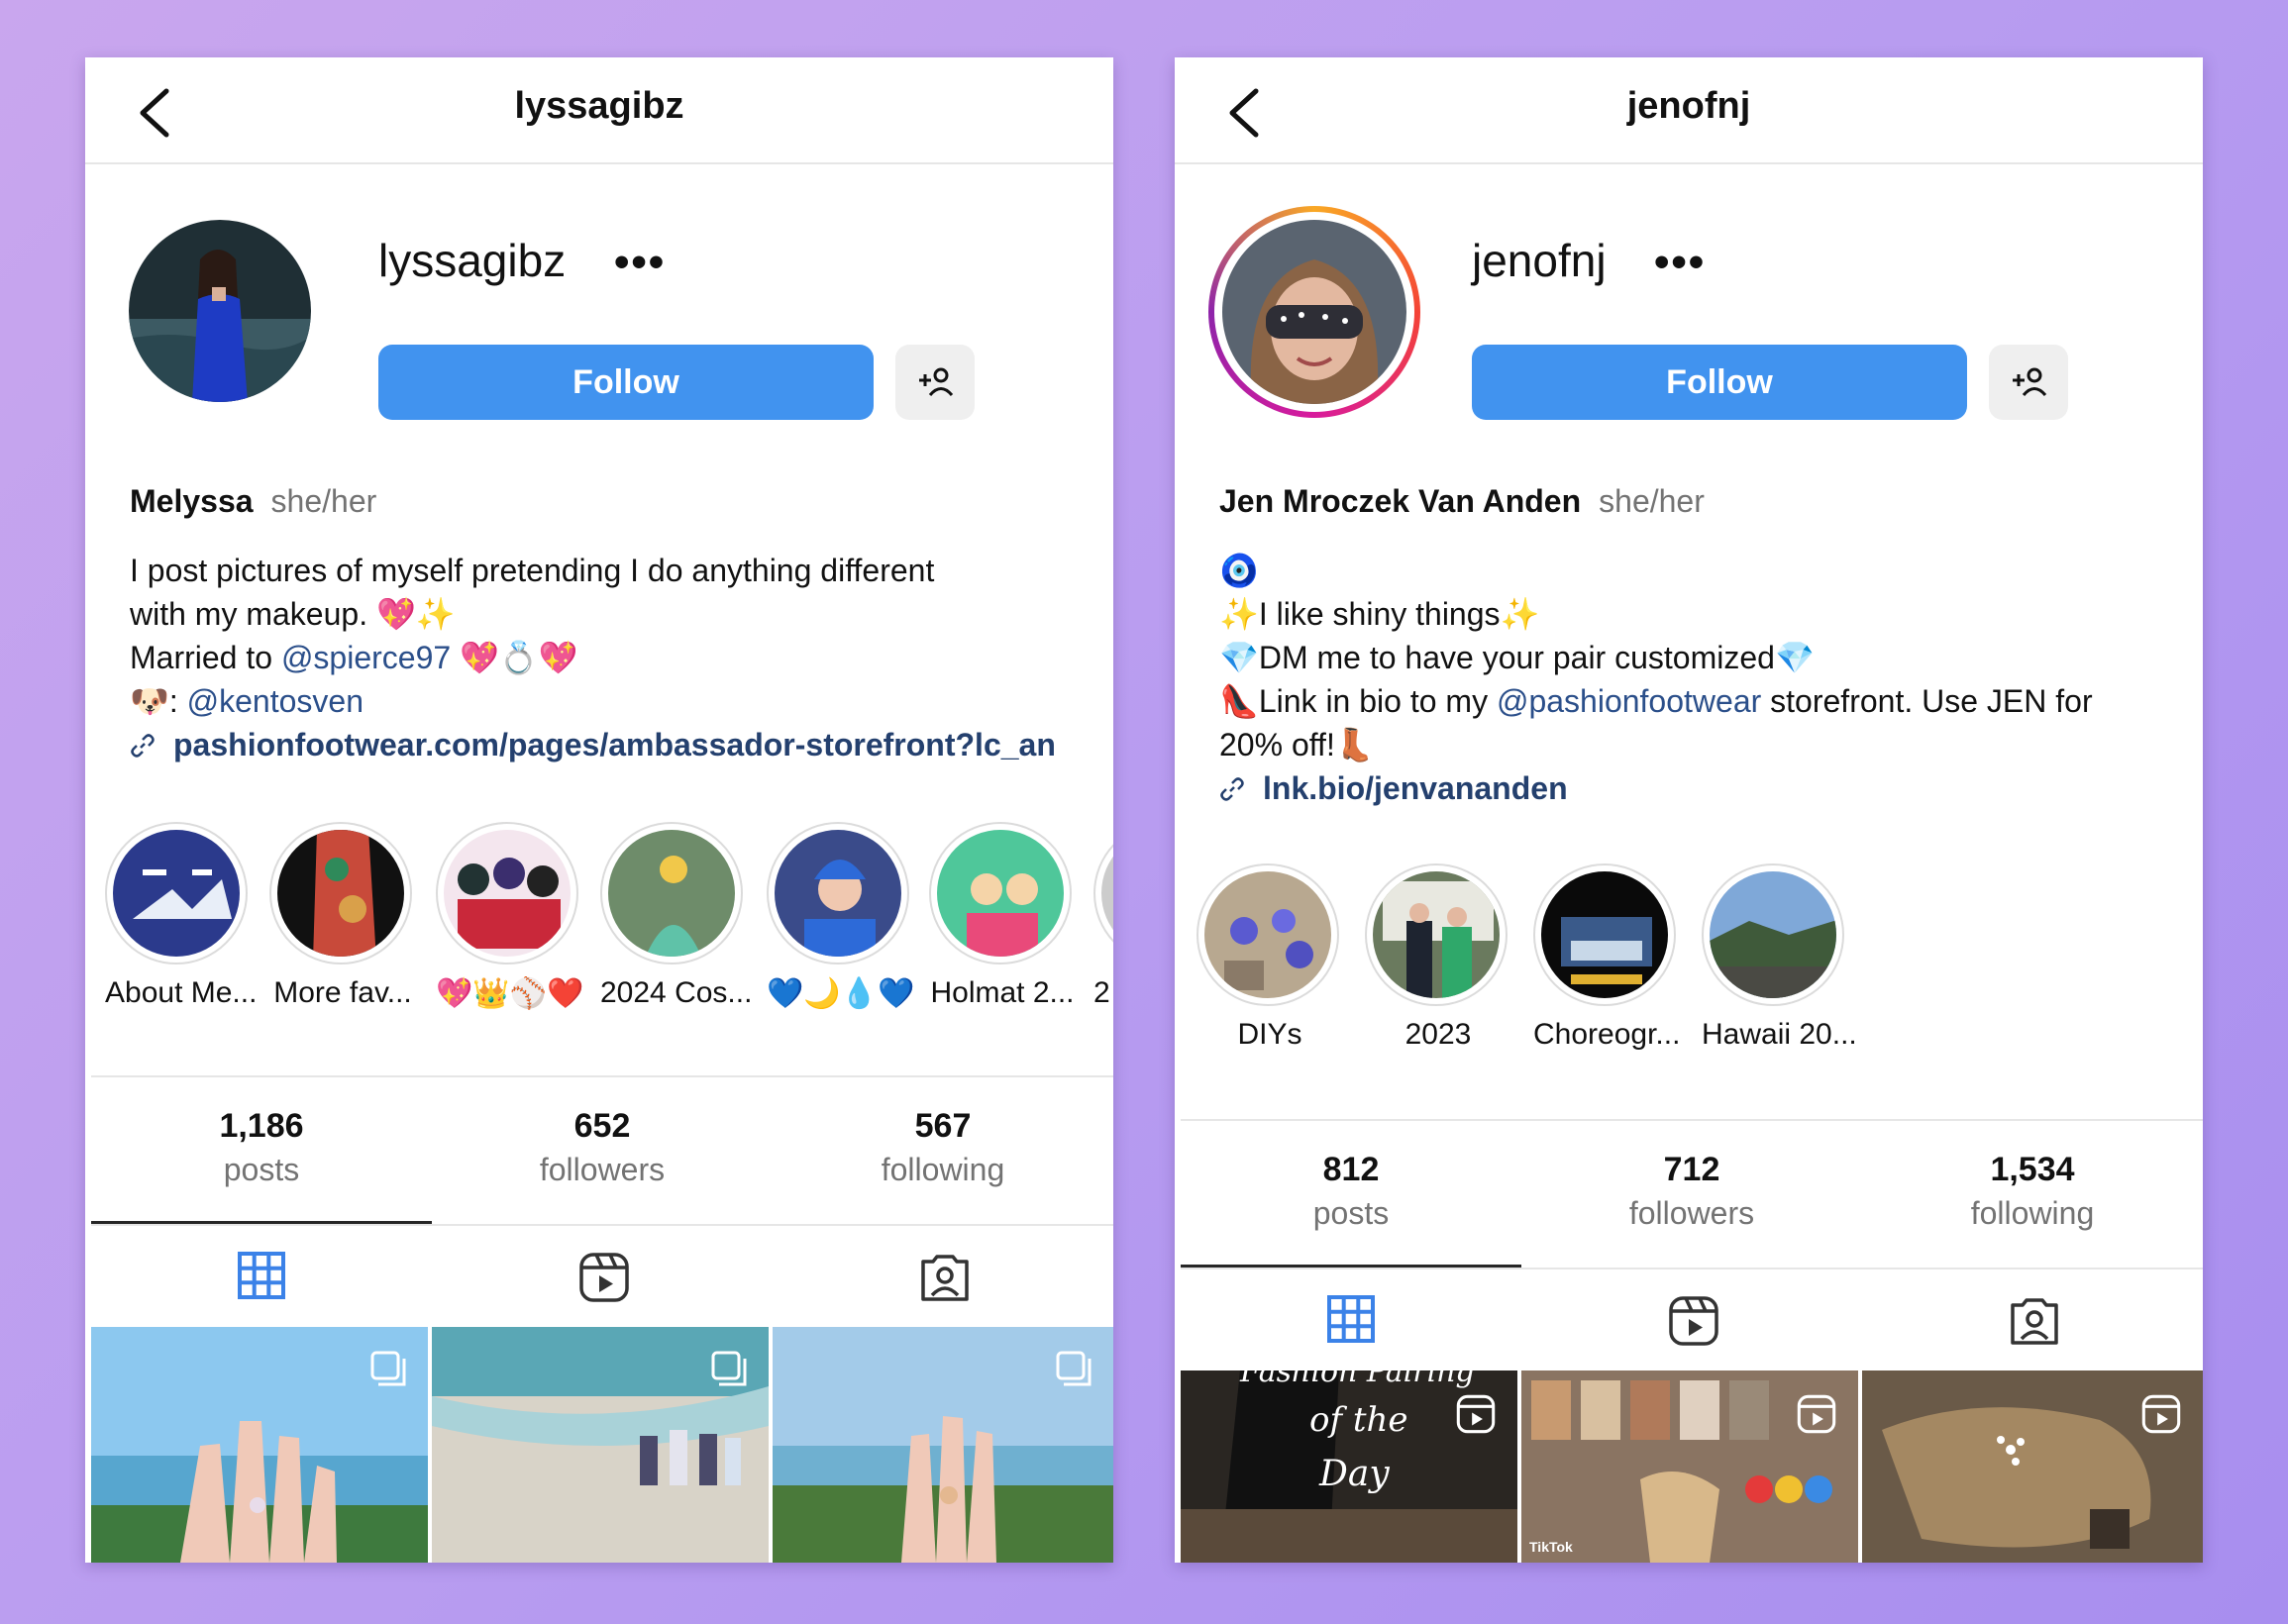  I want to click on mention-link: @kentosven, so click(275, 701).